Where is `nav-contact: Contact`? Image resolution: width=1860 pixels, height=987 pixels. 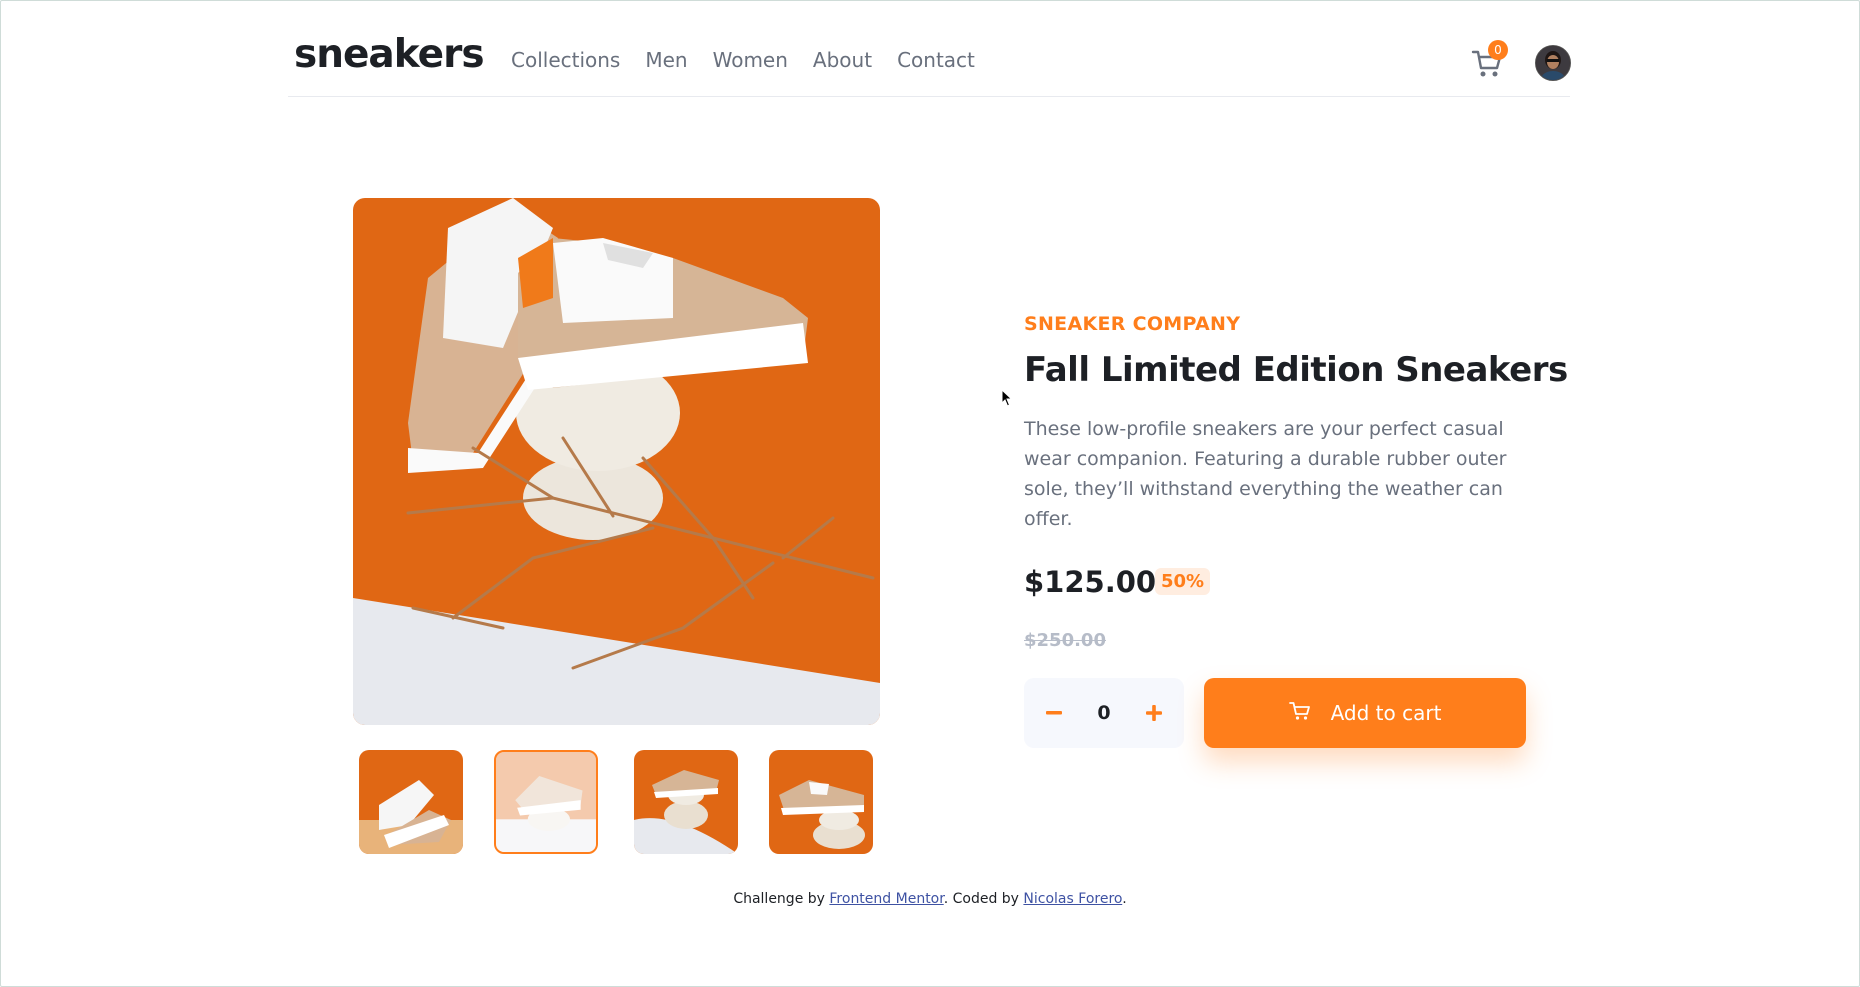 nav-contact: Contact is located at coordinates (936, 60).